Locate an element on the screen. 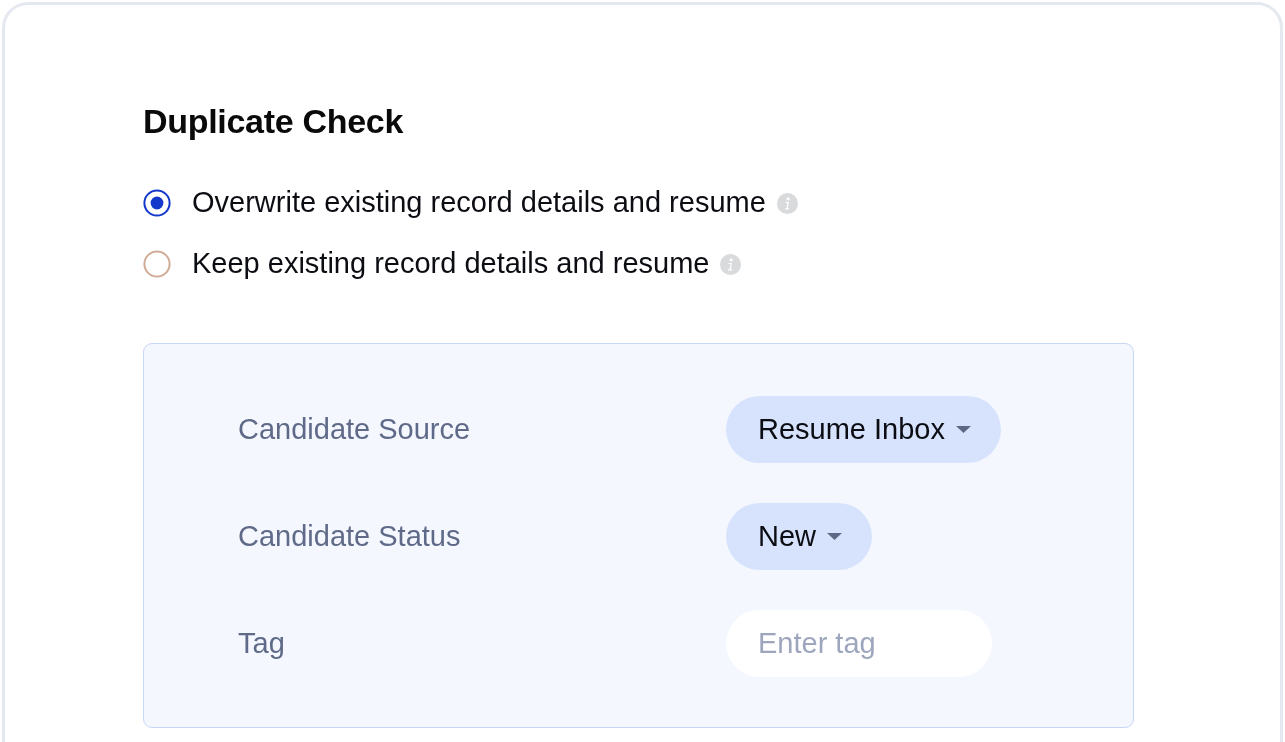 The height and width of the screenshot is (742, 1285). section-title: Duplicate Check is located at coordinates (273, 121).